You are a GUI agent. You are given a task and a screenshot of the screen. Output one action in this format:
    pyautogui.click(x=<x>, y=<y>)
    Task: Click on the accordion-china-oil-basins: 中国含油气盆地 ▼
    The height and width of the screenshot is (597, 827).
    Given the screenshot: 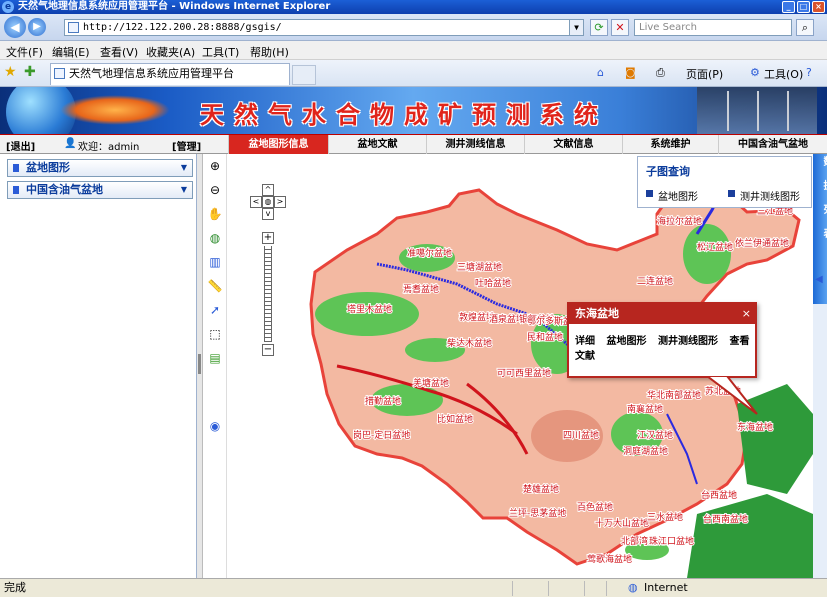 What is the action you would take?
    pyautogui.click(x=100, y=190)
    